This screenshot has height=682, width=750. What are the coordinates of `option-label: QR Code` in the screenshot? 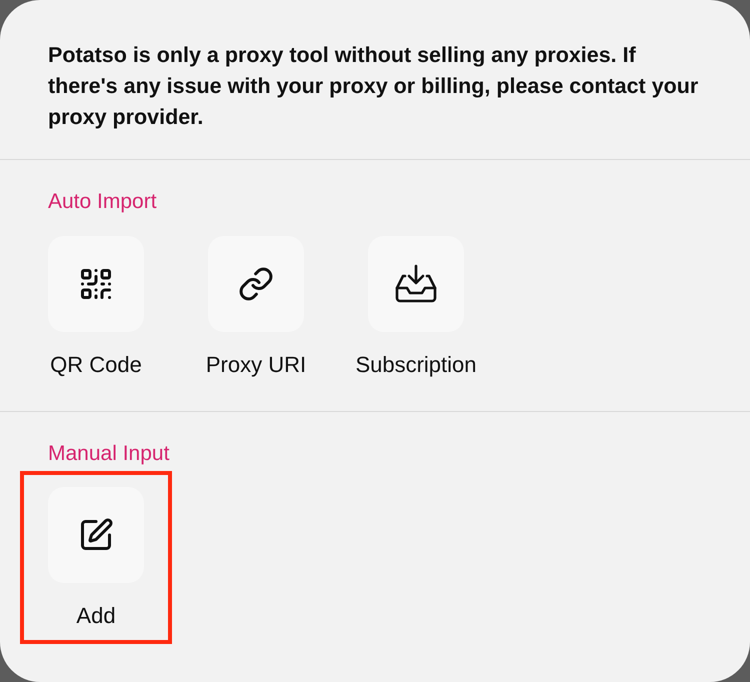 It's located at (96, 364).